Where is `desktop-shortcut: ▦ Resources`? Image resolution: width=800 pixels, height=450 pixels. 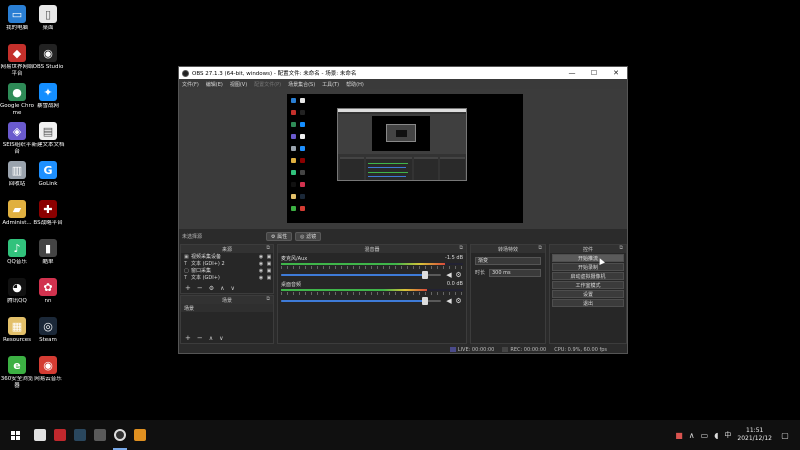
desktop-shortcut: ▦ Resources is located at coordinates (17, 330).